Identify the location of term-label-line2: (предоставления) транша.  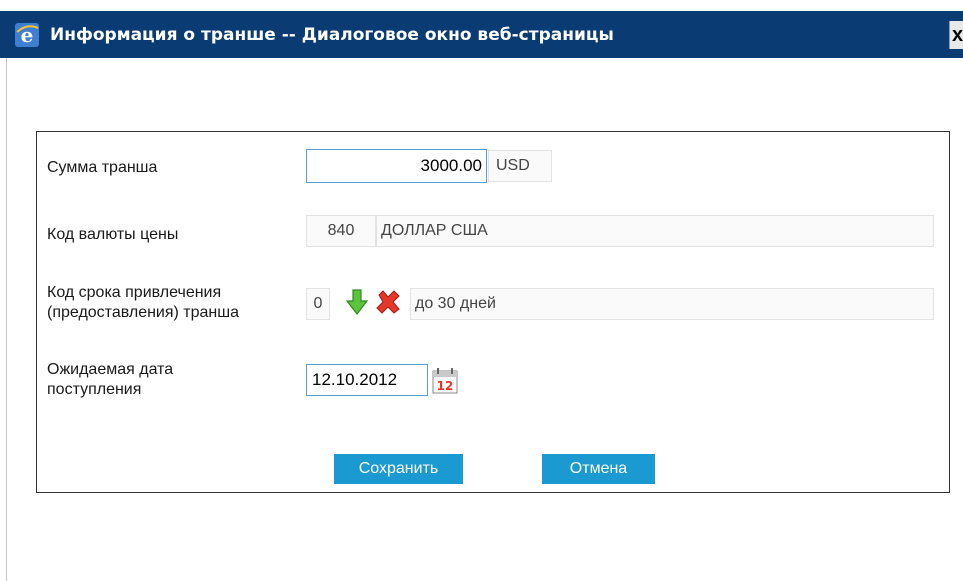
(143, 312).